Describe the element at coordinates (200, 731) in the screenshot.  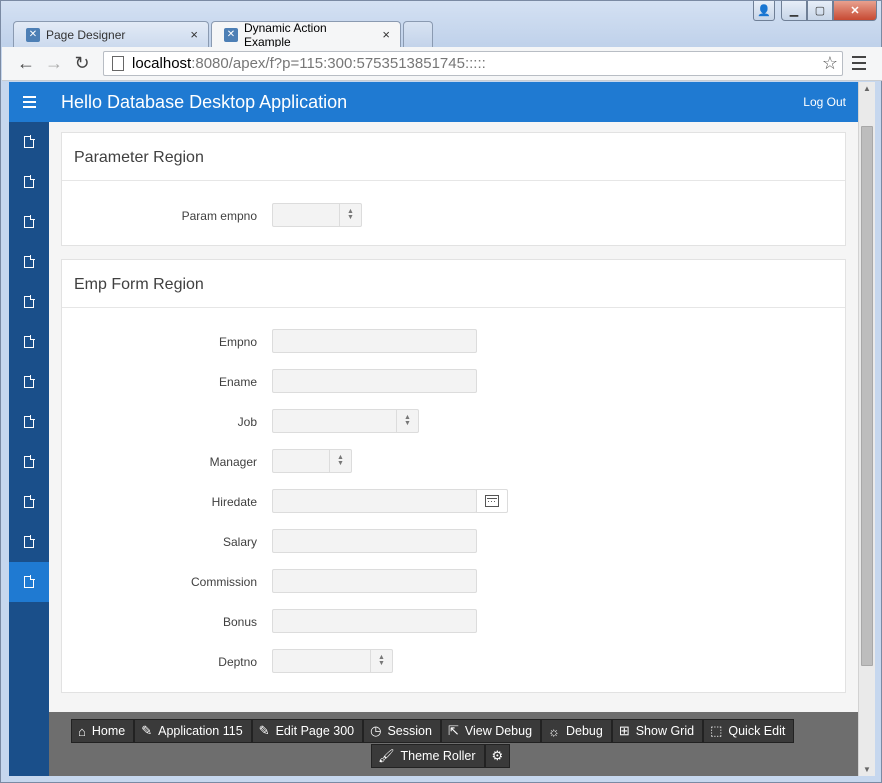
I see `dev-application-label: Application 115` at that location.